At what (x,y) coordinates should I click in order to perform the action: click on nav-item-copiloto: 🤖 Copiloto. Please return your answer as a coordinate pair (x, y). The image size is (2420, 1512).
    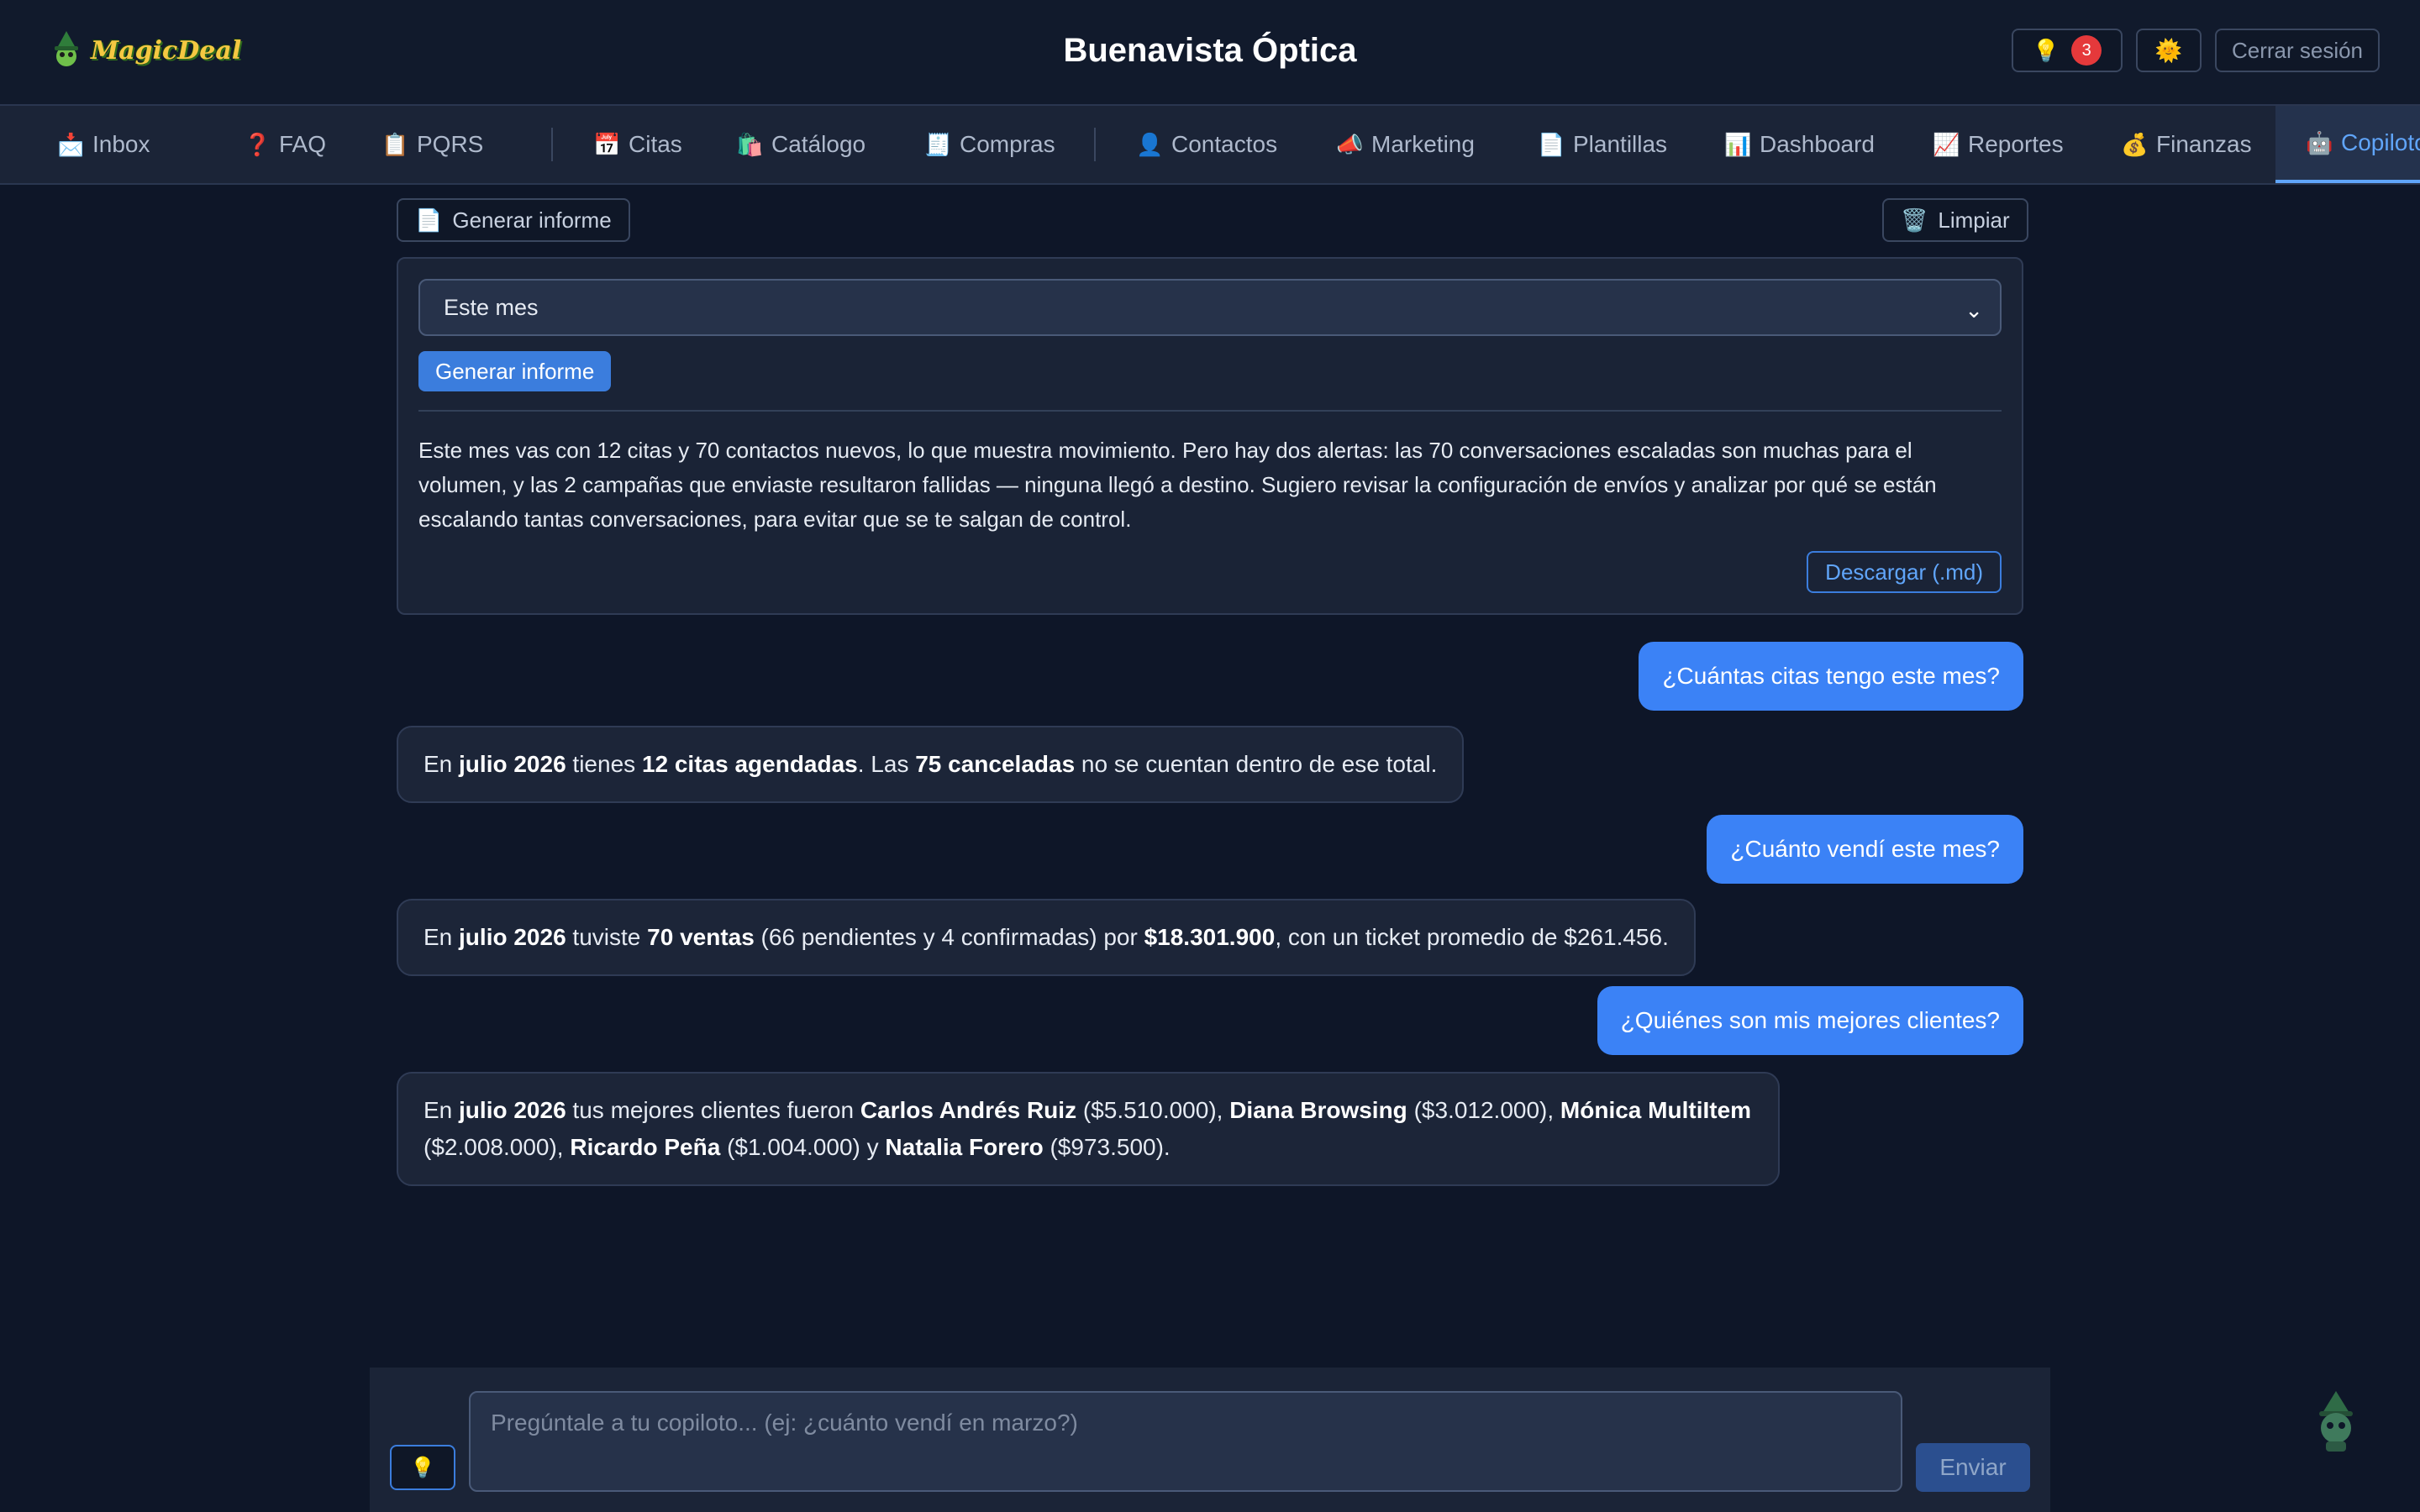
    Looking at the image, I should click on (2347, 144).